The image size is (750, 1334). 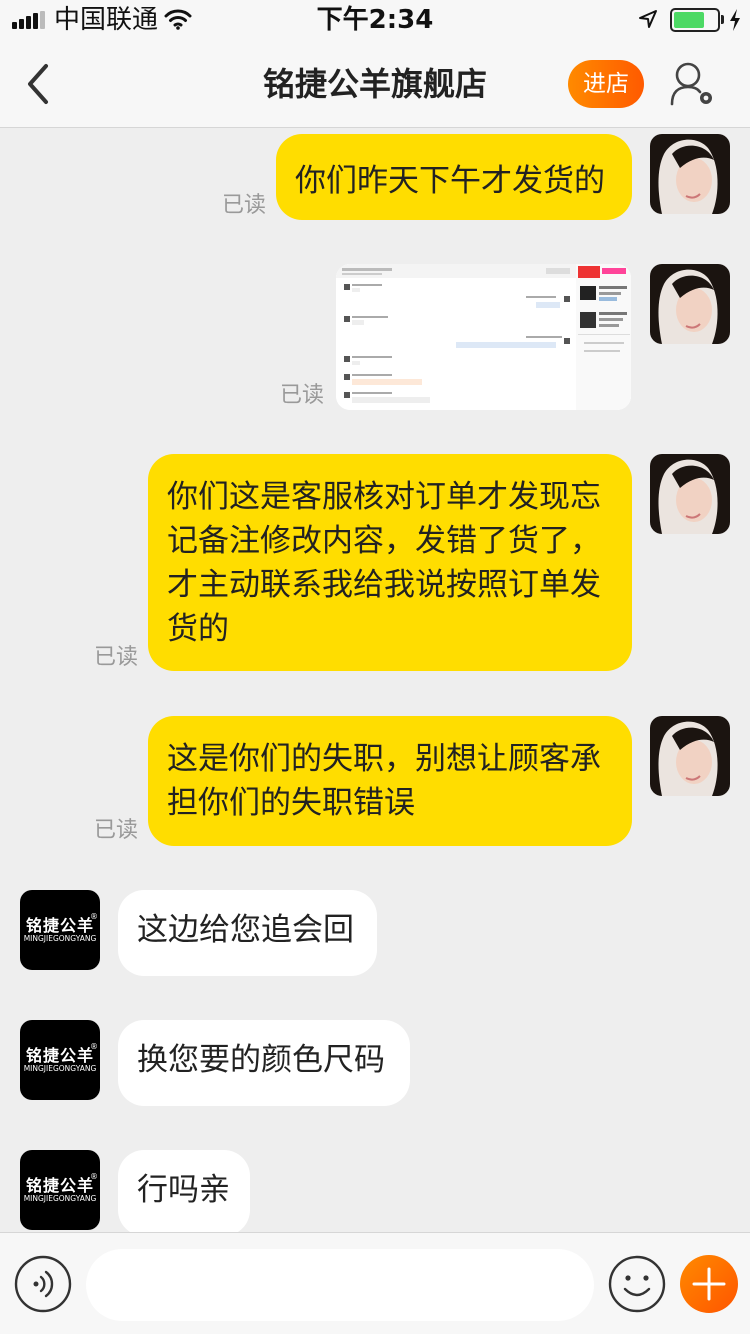 I want to click on input-bar, so click(x=375, y=1283).